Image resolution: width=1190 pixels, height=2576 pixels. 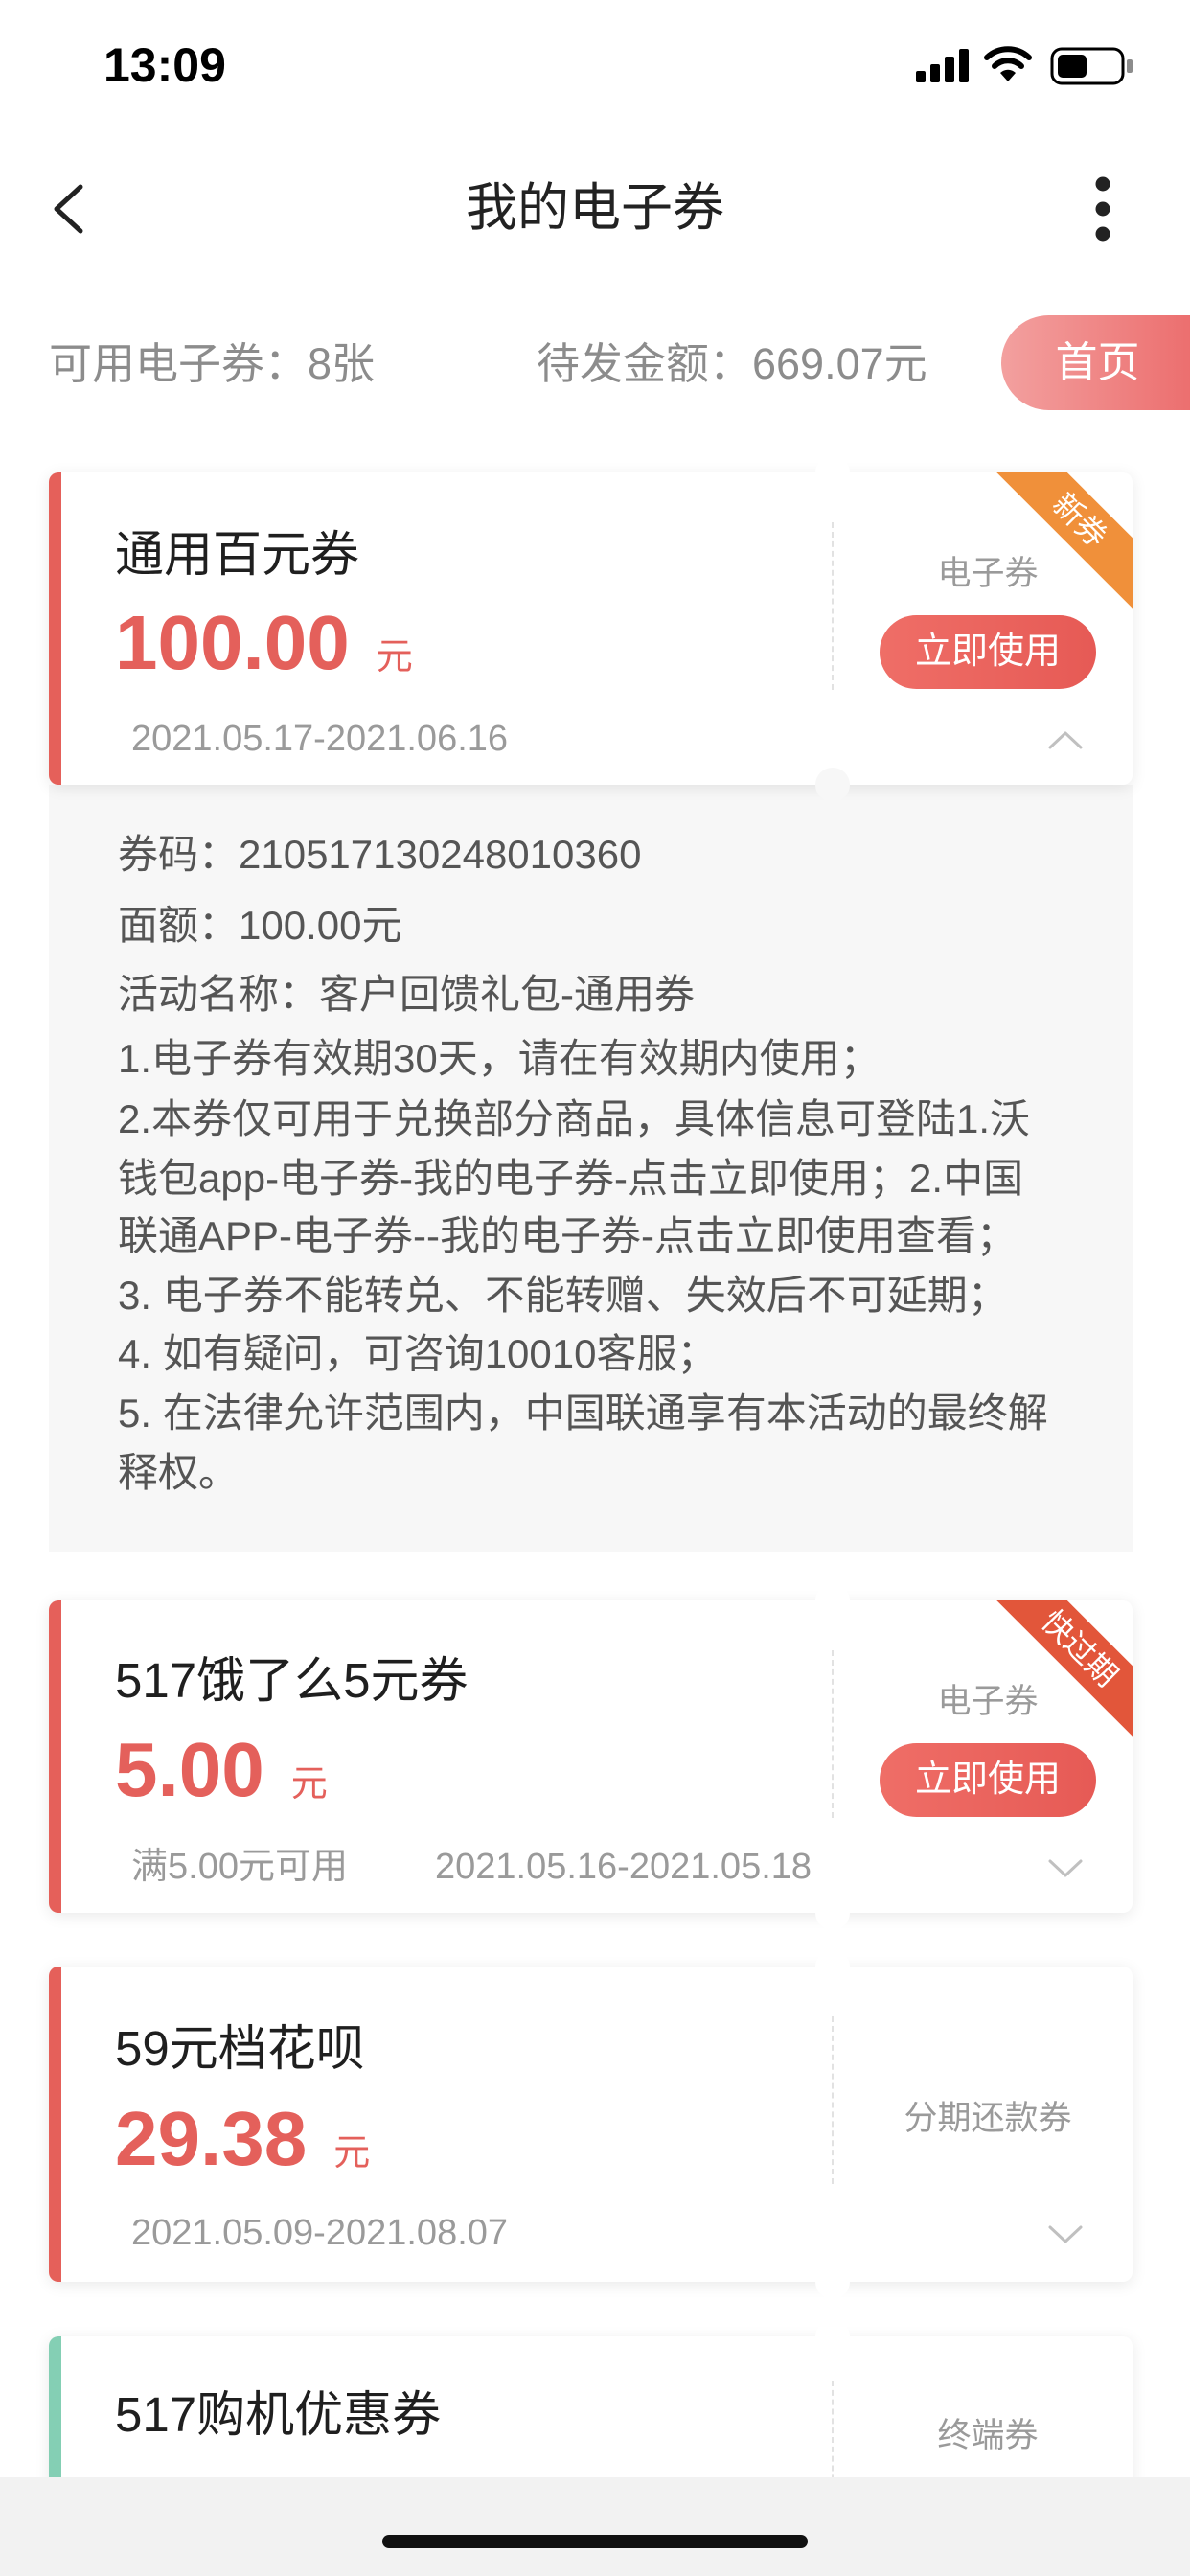 What do you see at coordinates (240, 1867) in the screenshot?
I see `coupon-condition: 满5.00元可用` at bounding box center [240, 1867].